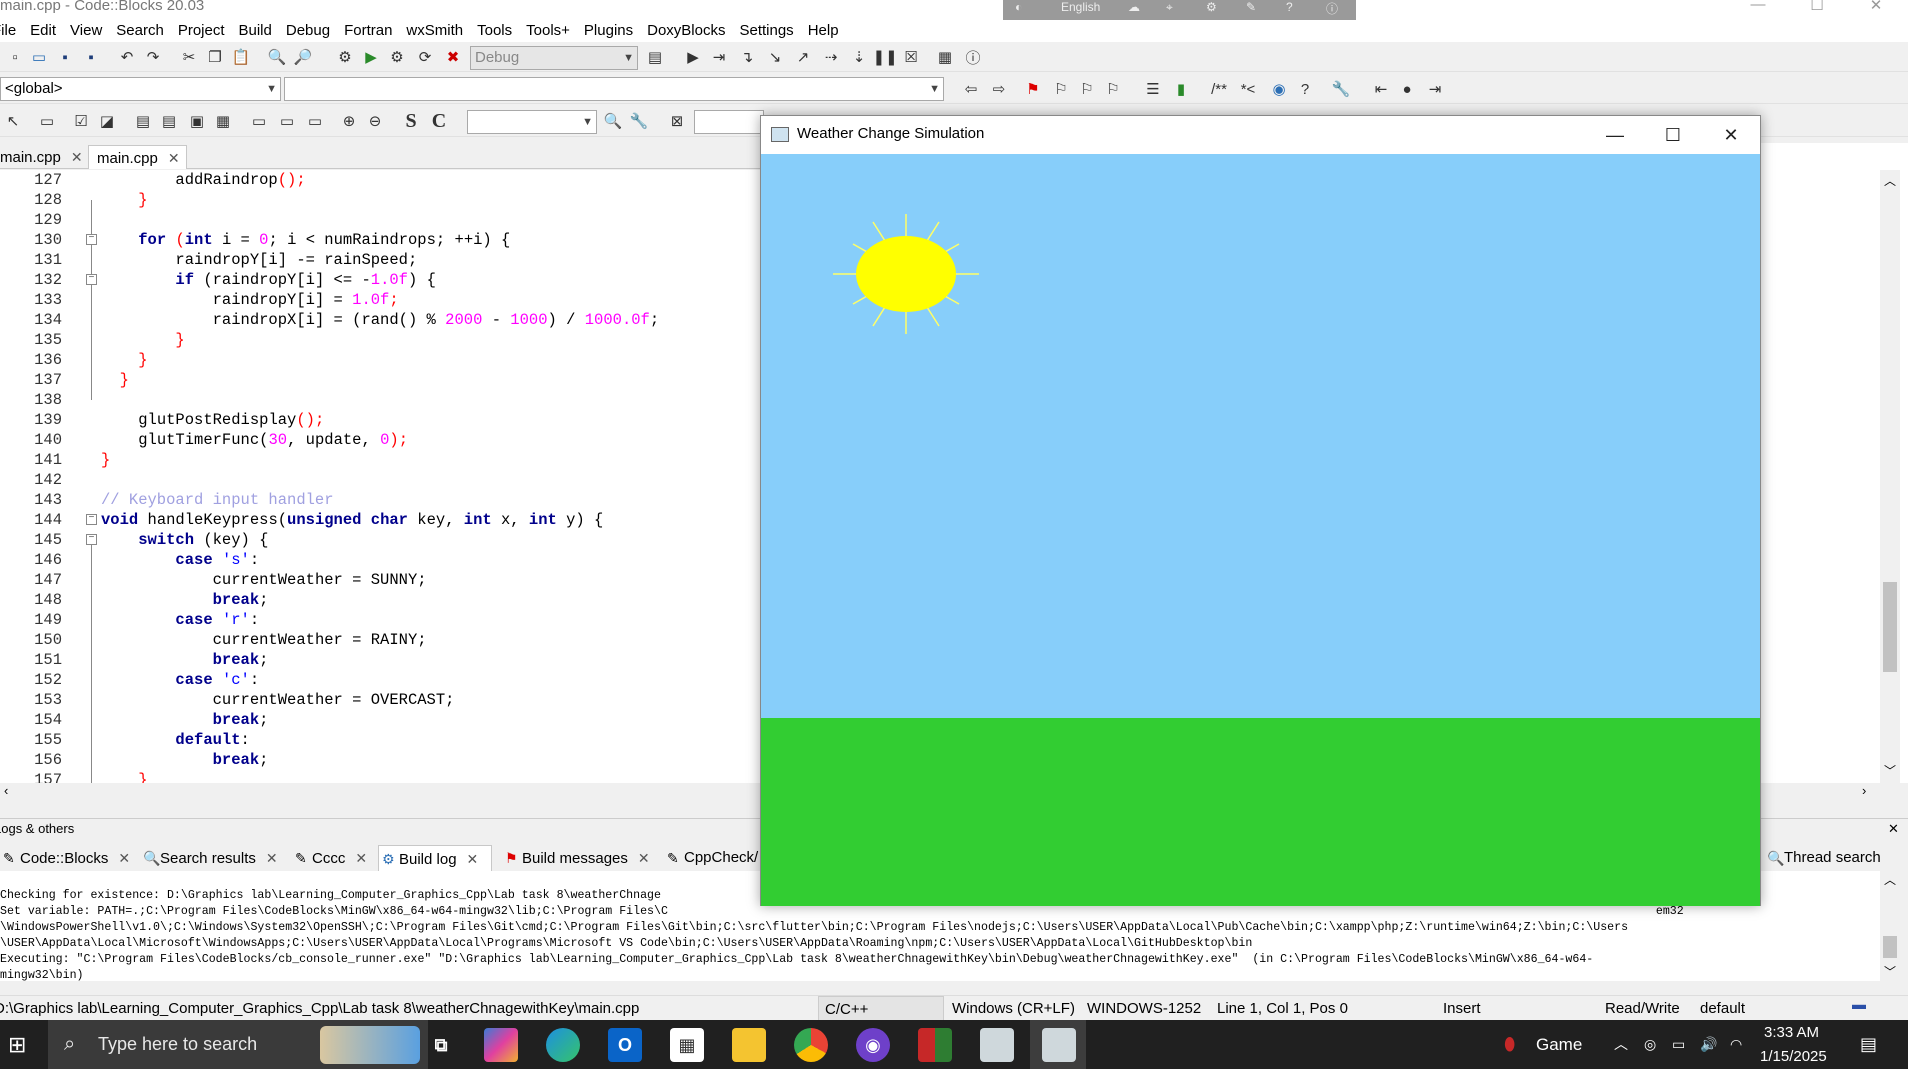 Image resolution: width=1908 pixels, height=1069 pixels. I want to click on layout4-icon: ▦, so click(223, 121).